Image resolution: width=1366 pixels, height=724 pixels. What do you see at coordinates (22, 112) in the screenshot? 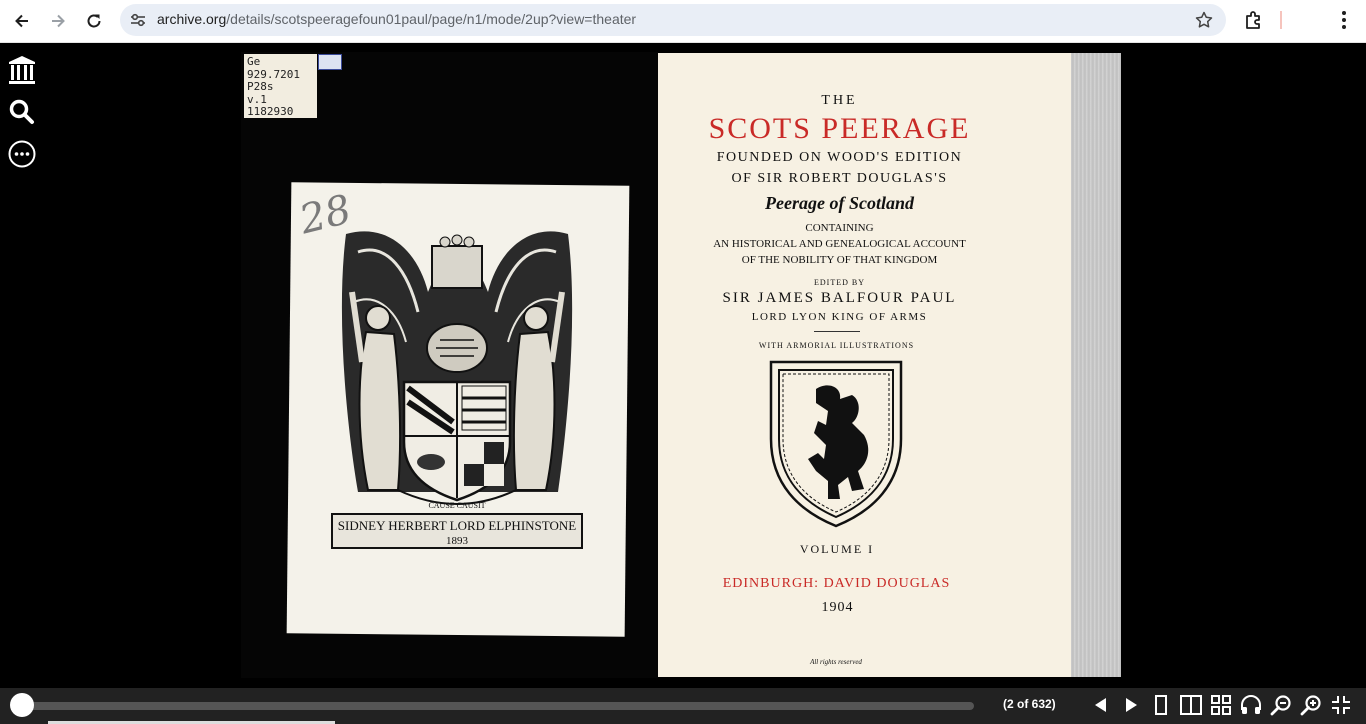
I see `search-icon` at bounding box center [22, 112].